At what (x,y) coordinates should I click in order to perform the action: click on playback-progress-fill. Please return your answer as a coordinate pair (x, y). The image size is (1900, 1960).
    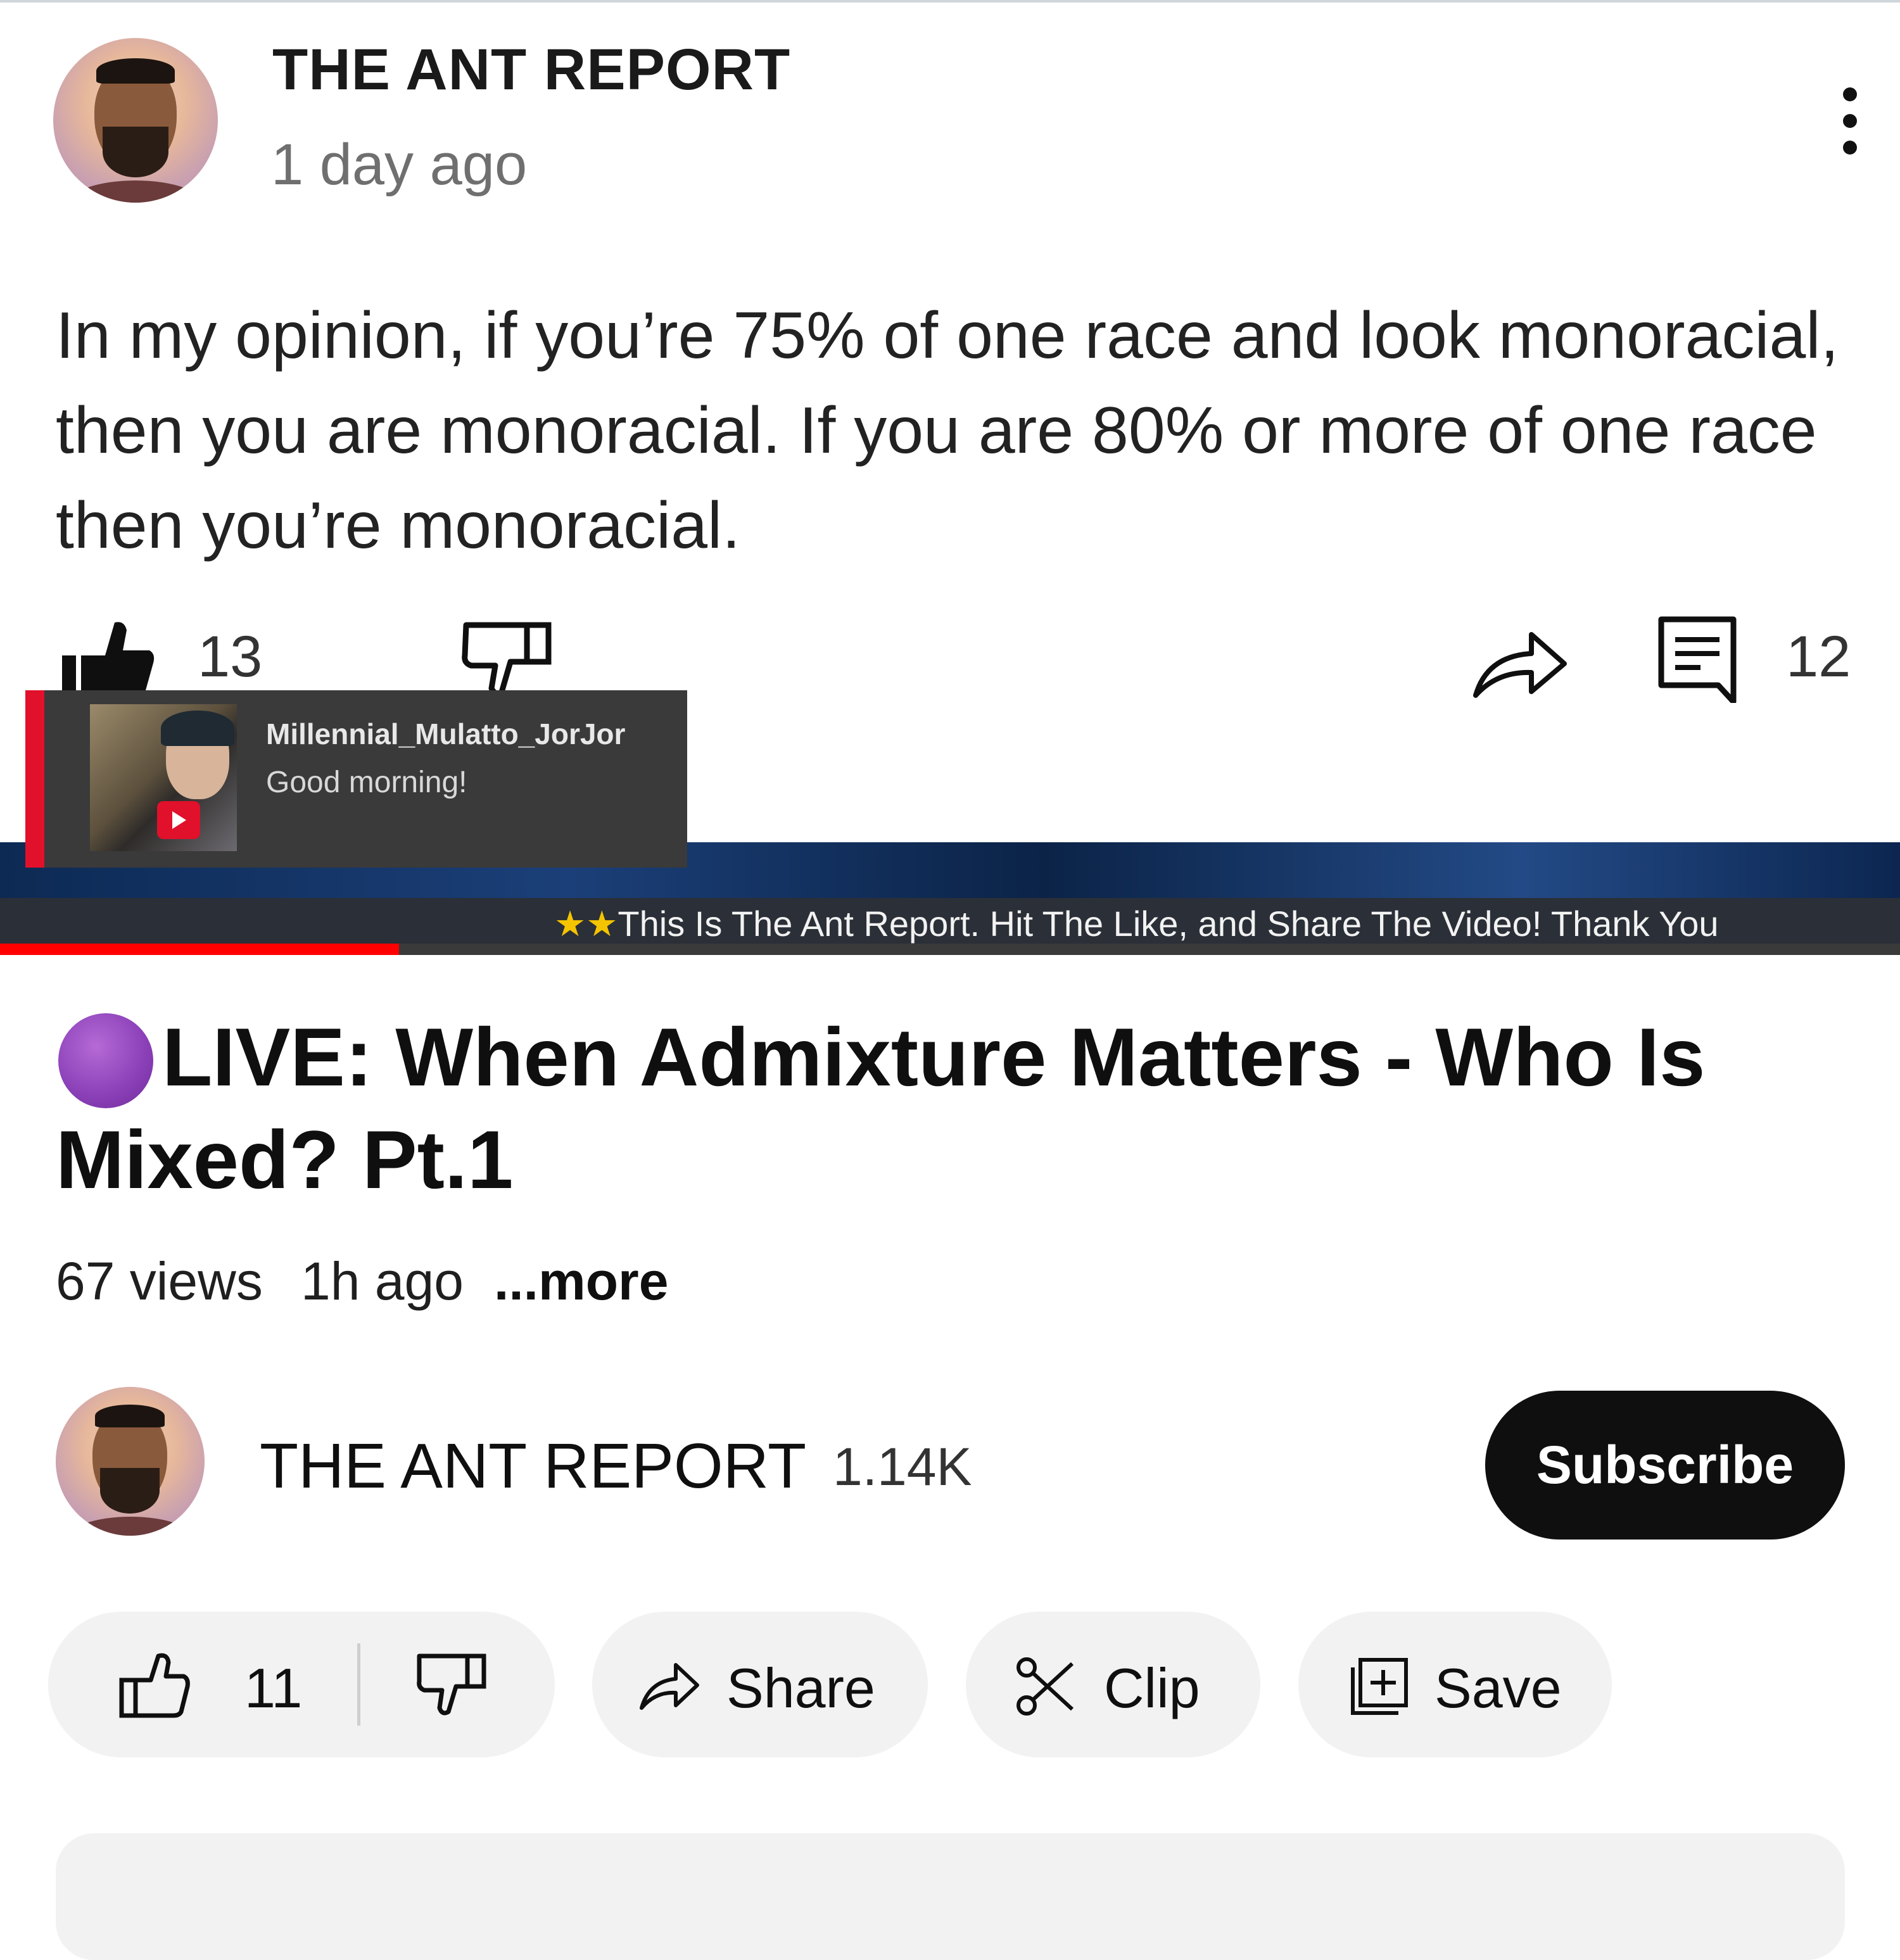
    Looking at the image, I should click on (199, 950).